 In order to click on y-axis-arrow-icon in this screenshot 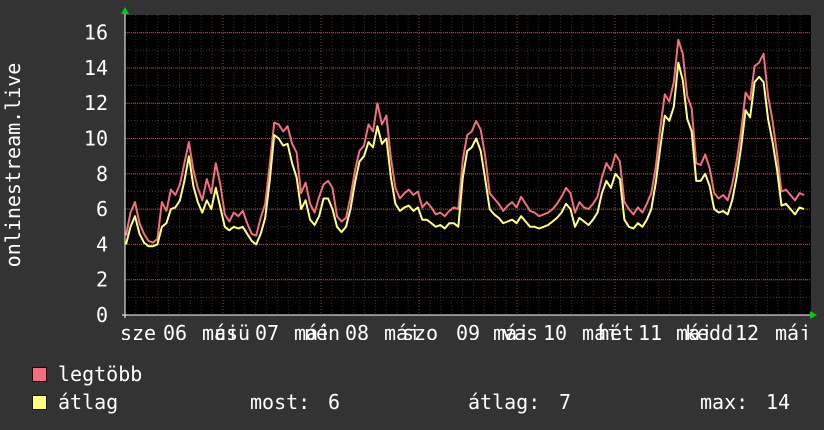, I will do `click(125, 10)`.